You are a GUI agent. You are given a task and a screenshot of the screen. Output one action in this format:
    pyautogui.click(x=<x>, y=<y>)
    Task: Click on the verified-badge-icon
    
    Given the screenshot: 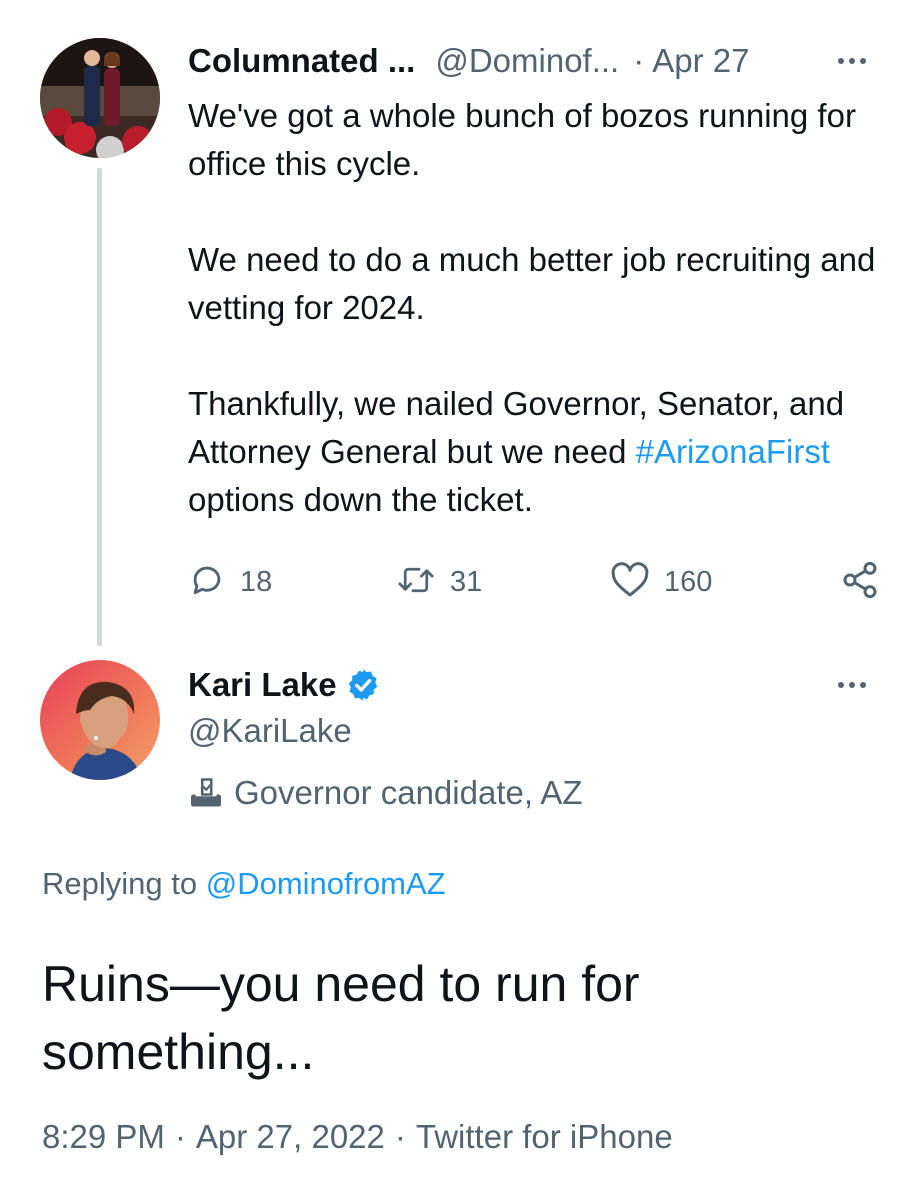 What is the action you would take?
    pyautogui.click(x=363, y=685)
    